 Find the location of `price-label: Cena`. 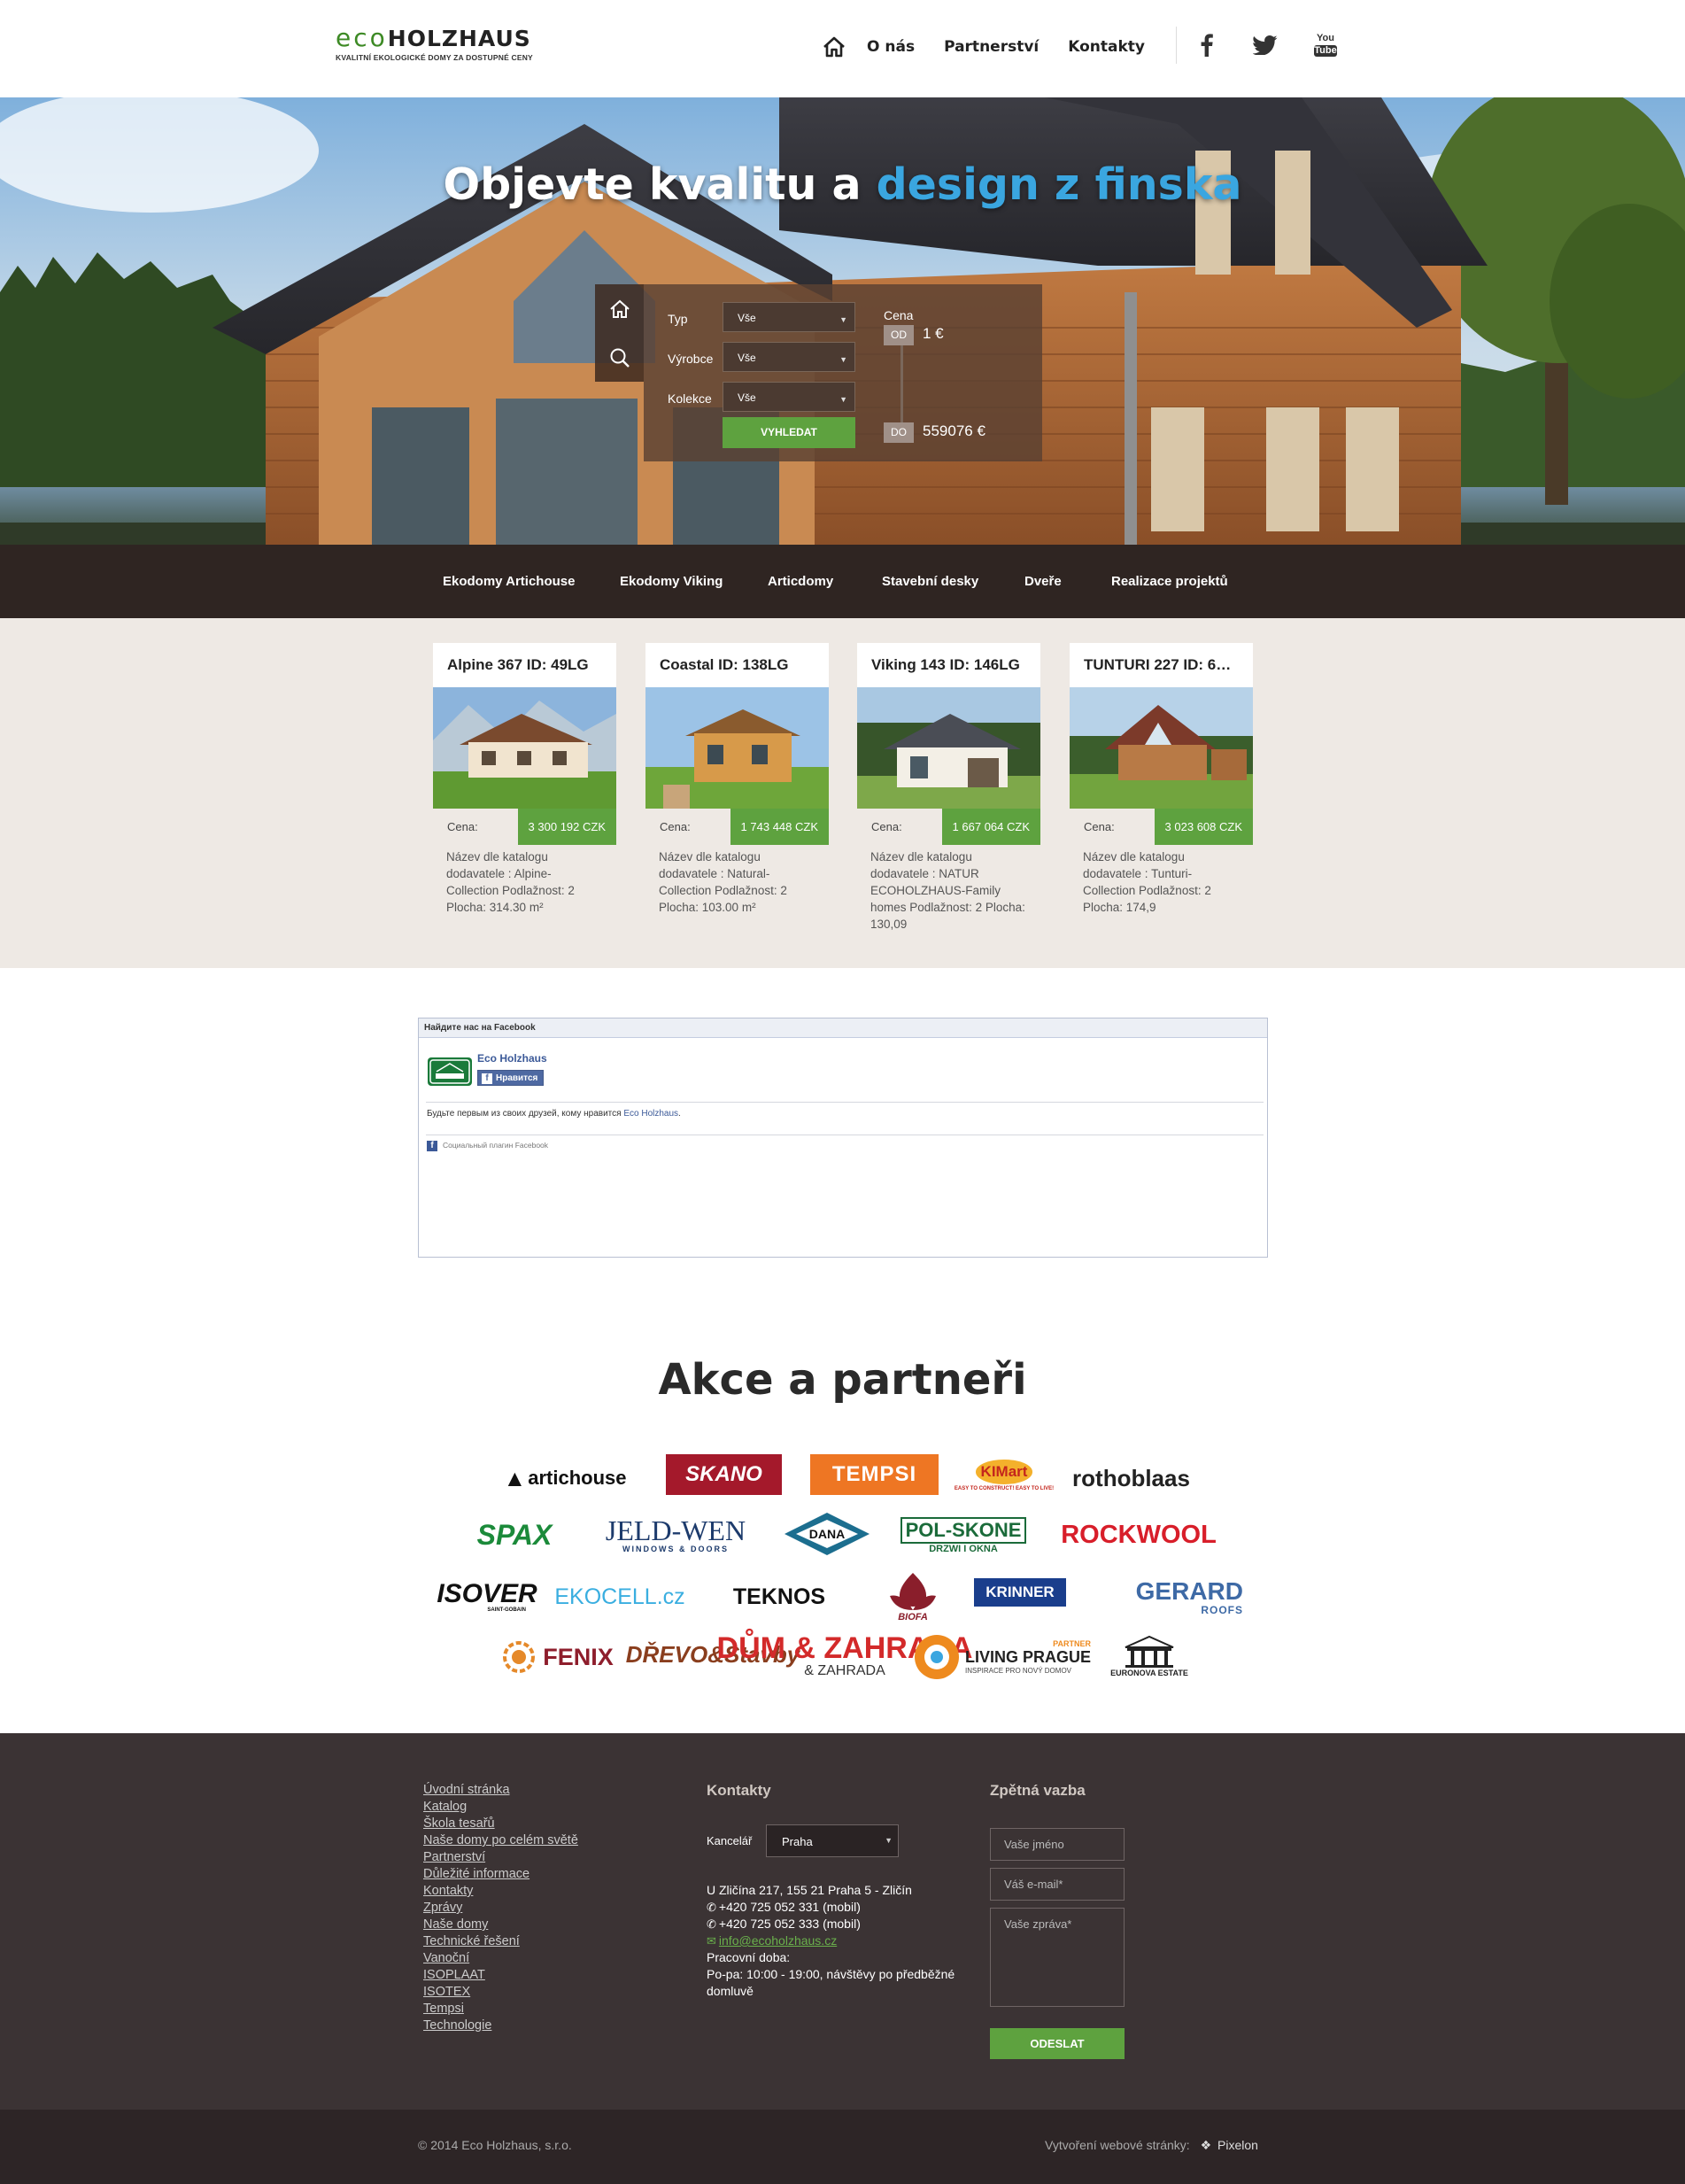

price-label: Cena is located at coordinates (899, 315).